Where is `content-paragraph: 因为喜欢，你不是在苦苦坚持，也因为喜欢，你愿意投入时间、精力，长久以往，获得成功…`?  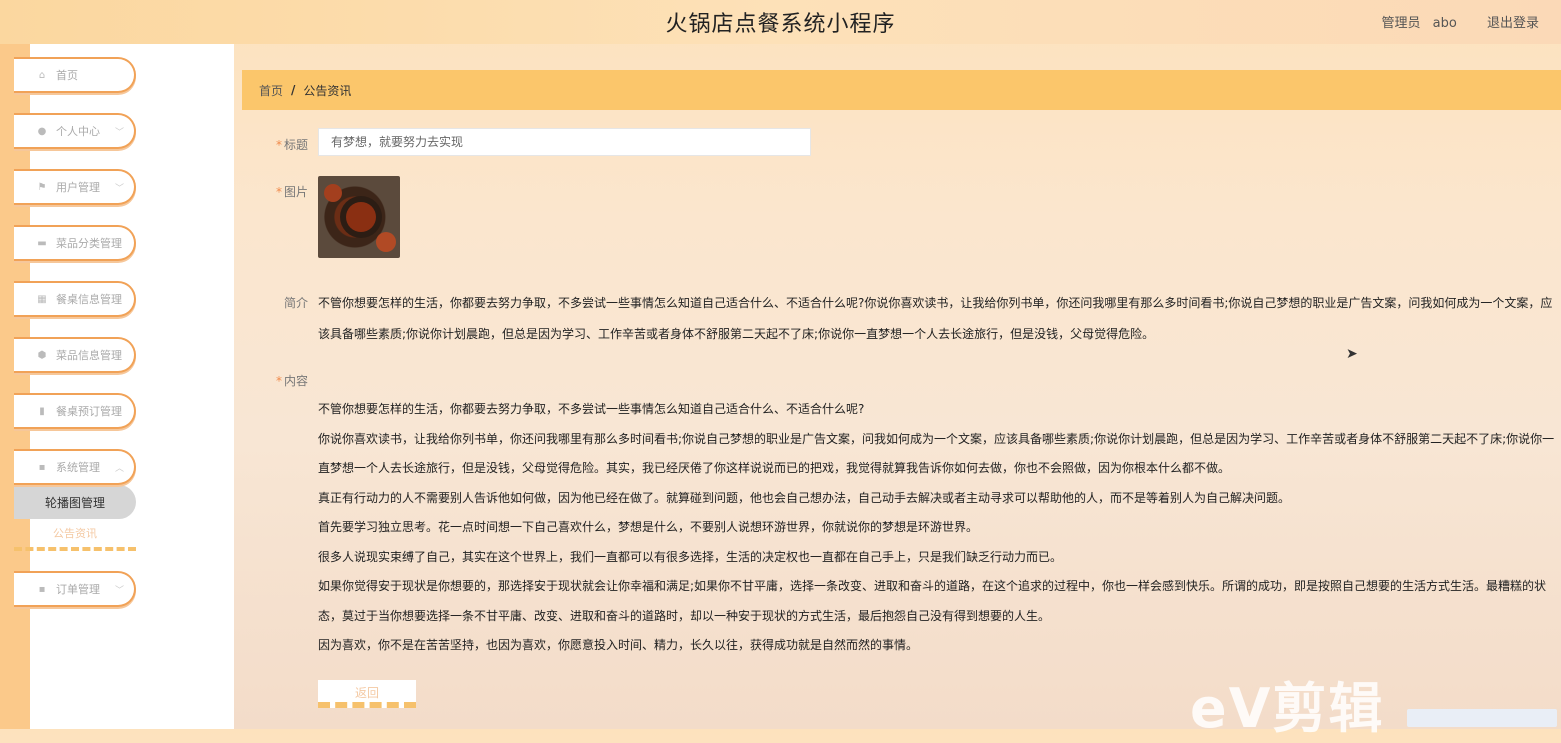 content-paragraph: 因为喜欢，你不是在苦苦坚持，也因为喜欢，你愿意投入时间、精力，长久以往，获得成功… is located at coordinates (618, 645).